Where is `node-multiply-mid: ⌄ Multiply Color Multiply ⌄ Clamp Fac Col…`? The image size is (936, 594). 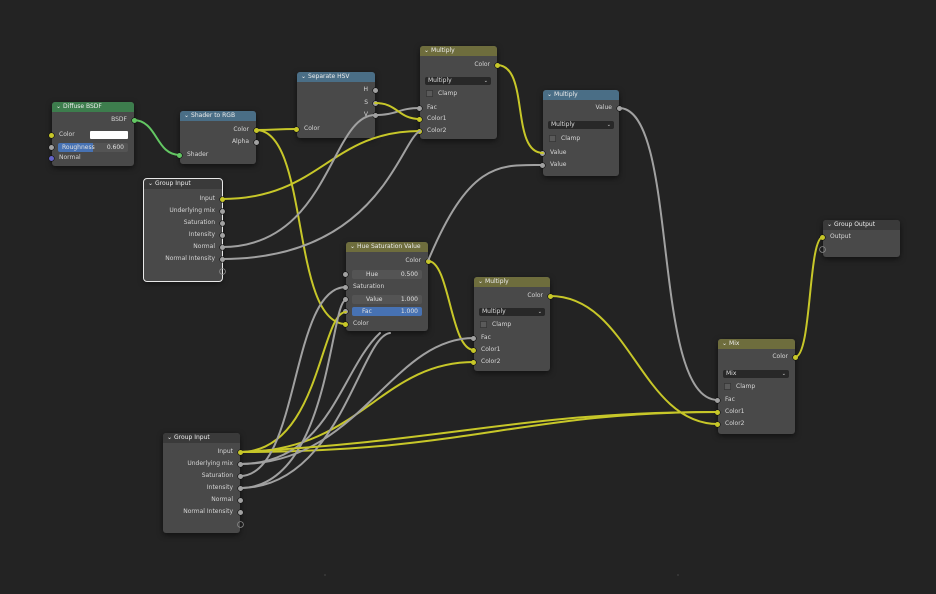
node-multiply-mid: ⌄ Multiply Color Multiply ⌄ Clamp Fac Col… is located at coordinates (512, 324).